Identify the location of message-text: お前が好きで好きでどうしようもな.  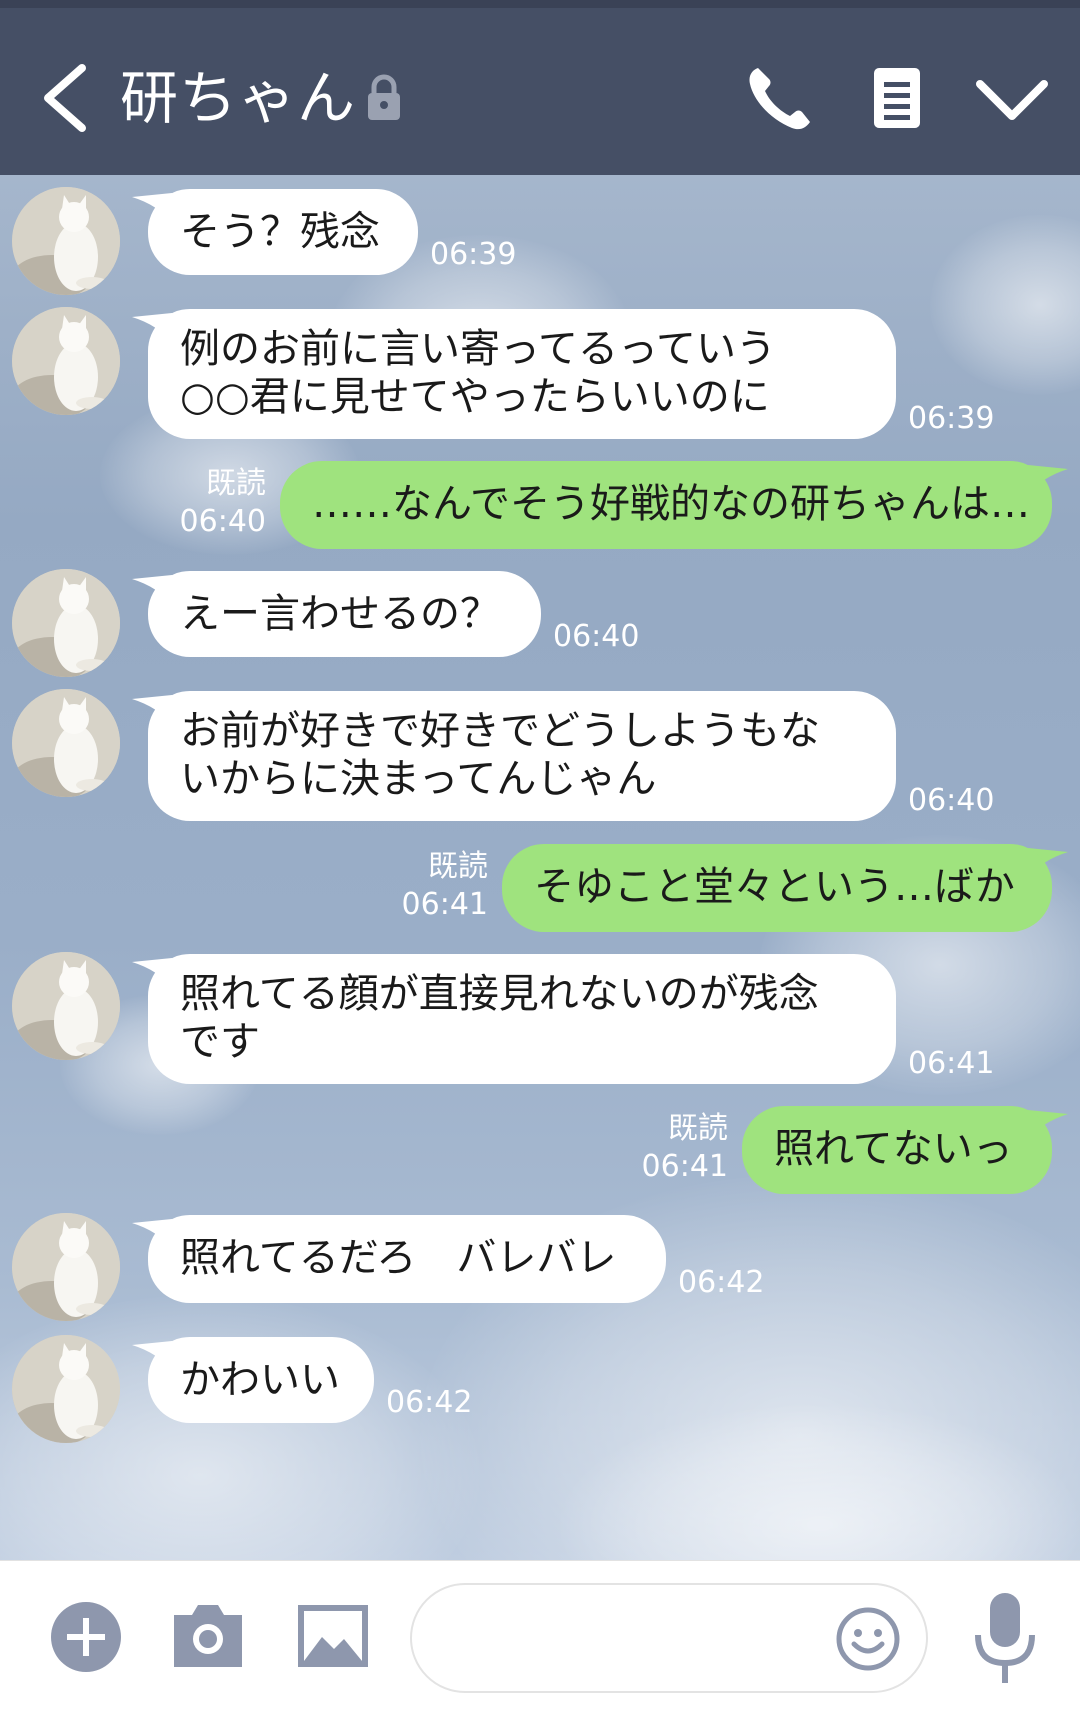
(500, 731).